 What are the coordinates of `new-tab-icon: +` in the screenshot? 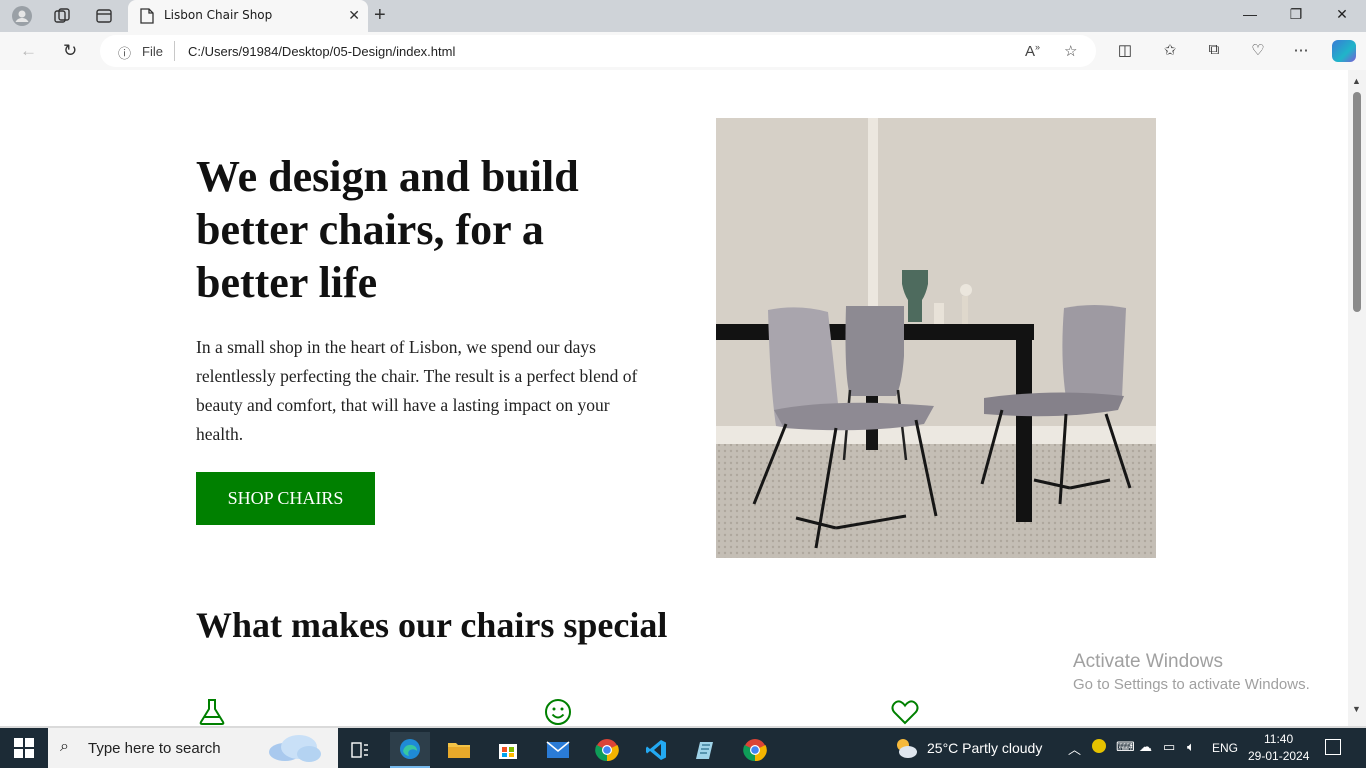 It's located at (380, 15).